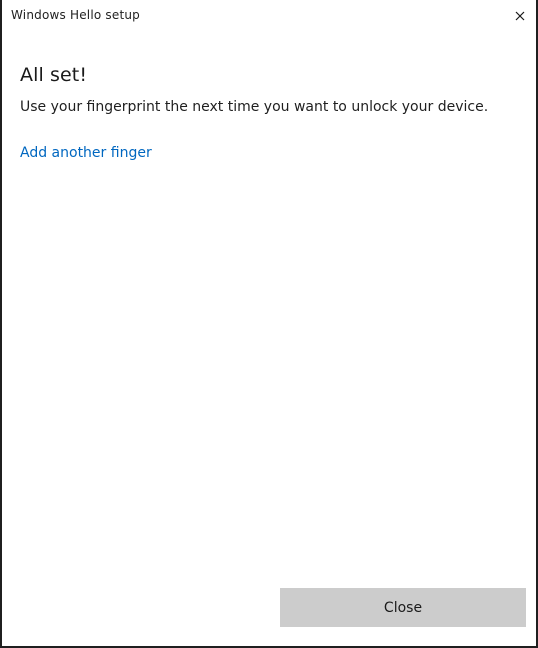  I want to click on add-another-finger-link: Add another finger, so click(86, 153).